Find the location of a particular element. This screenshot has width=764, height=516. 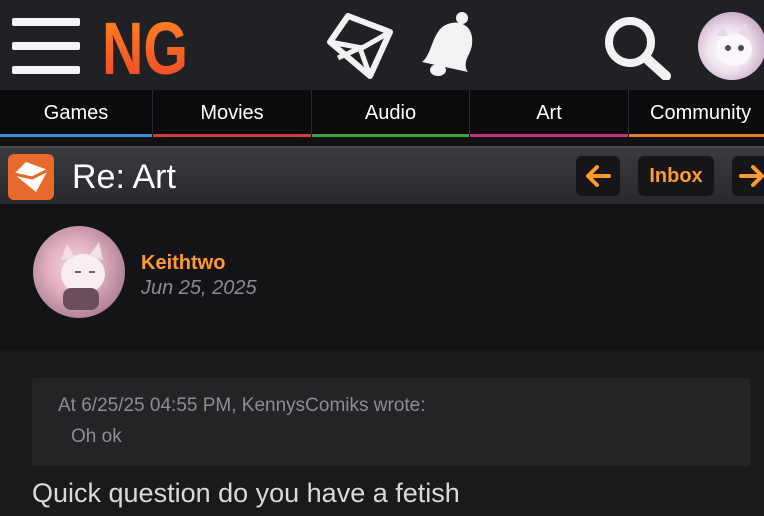

quote-header: At 6/25/25 04:55 PM, KennysComiks wrote: is located at coordinates (242, 405).